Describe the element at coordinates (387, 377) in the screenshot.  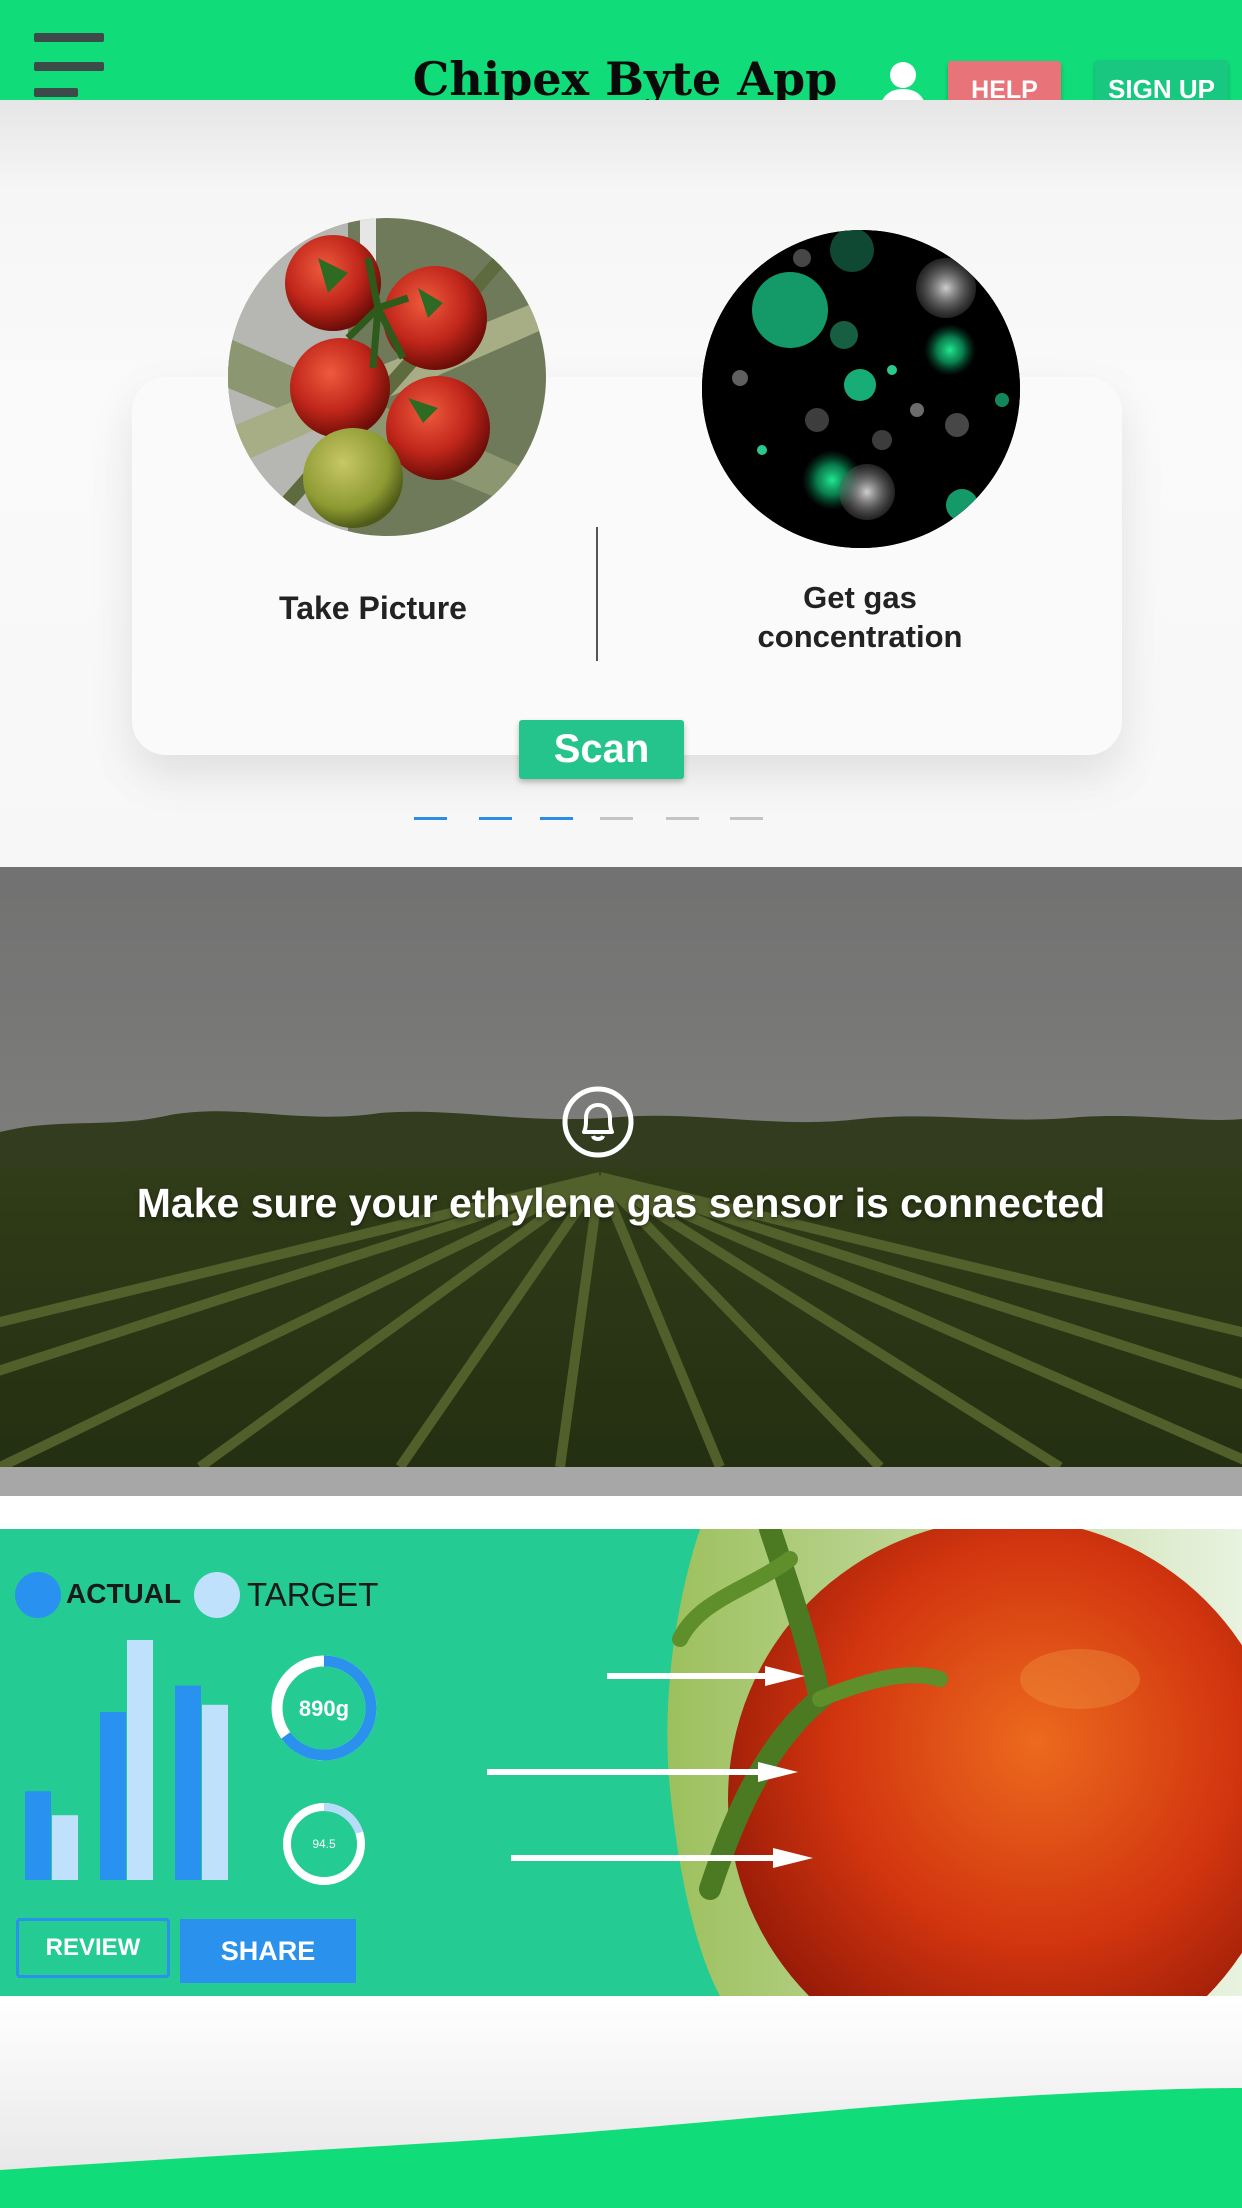
I see `tomato-vine-photo` at that location.